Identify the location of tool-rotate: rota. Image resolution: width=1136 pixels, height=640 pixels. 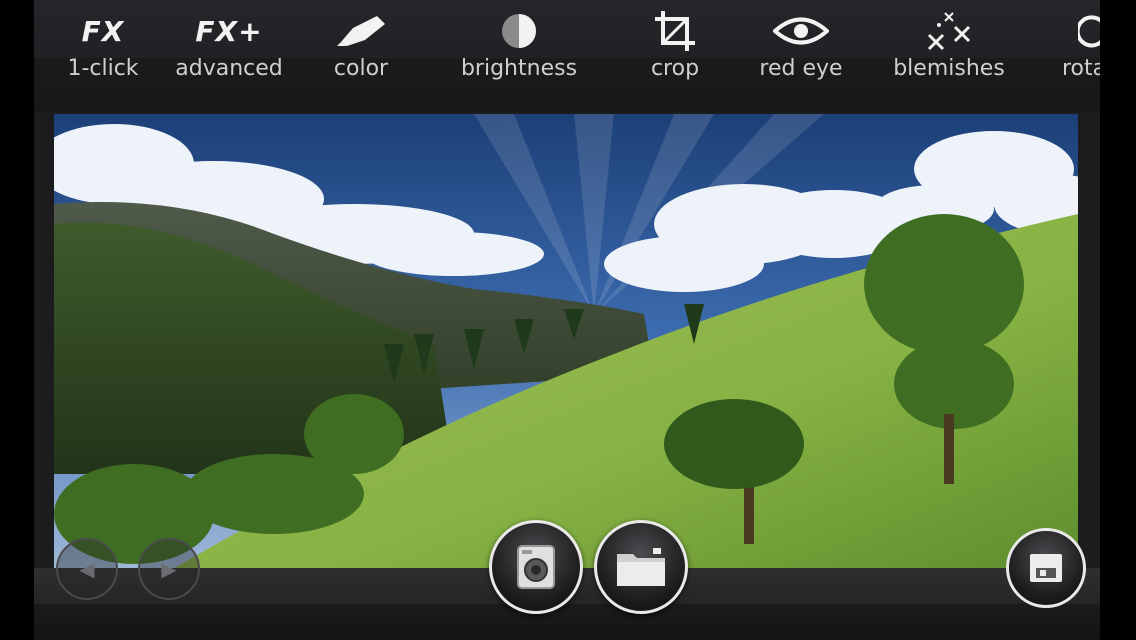
(1079, 56).